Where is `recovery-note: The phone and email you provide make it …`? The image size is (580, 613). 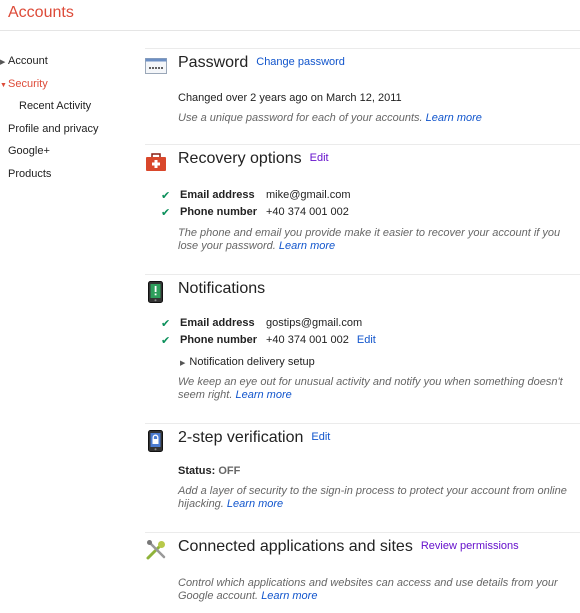 recovery-note: The phone and email you provide make it … is located at coordinates (378, 240).